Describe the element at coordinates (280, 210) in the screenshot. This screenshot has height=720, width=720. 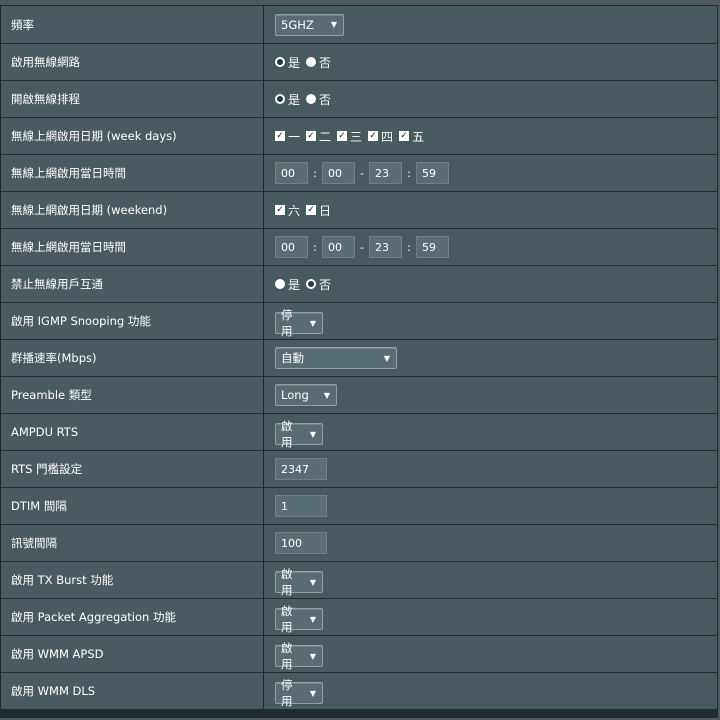
I see `weekend-sat-checkbox: ✓` at that location.